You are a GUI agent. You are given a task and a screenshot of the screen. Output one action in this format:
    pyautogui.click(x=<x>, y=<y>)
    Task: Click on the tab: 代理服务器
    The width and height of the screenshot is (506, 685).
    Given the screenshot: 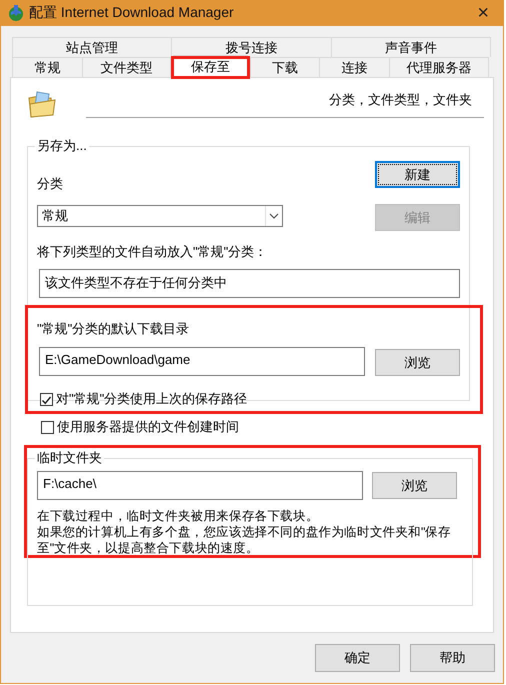 What is the action you would take?
    pyautogui.click(x=439, y=67)
    